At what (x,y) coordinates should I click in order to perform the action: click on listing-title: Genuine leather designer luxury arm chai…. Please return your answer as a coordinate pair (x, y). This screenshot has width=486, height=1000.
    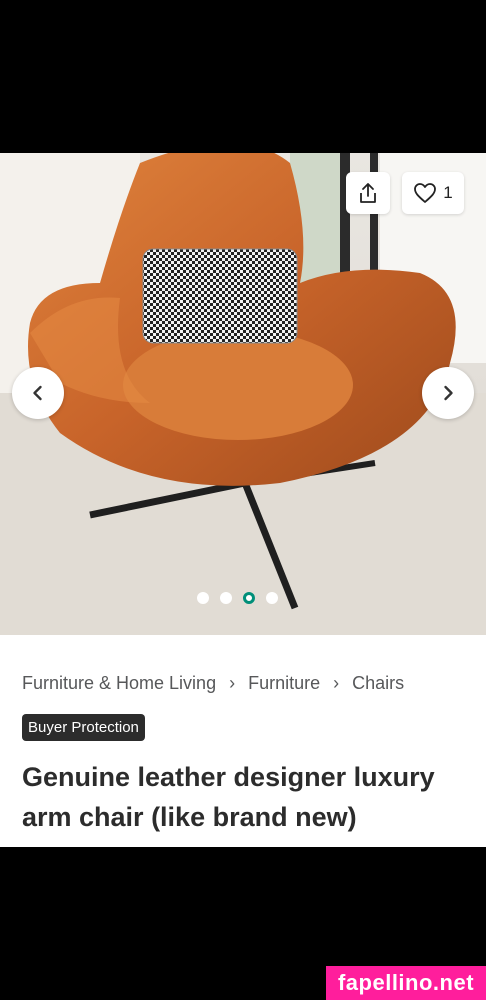
    Looking at the image, I should click on (228, 797).